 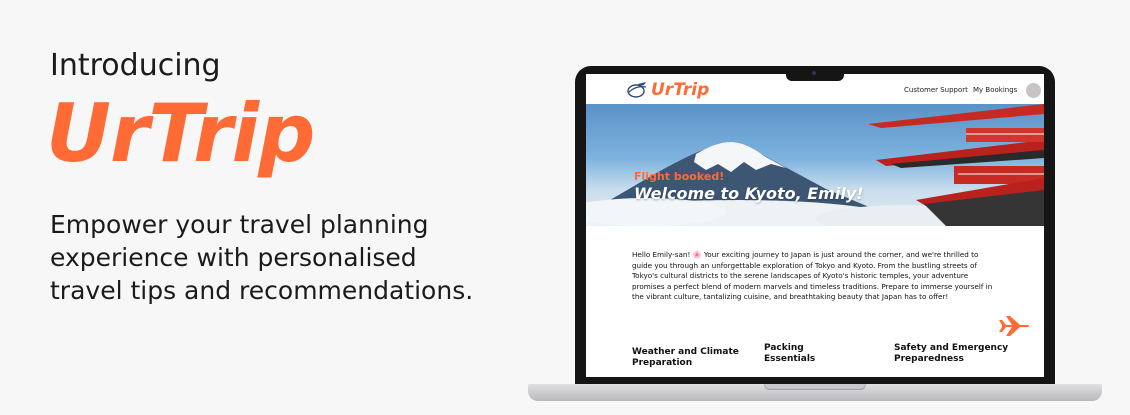 I want to click on laptop-base-lip, so click(x=815, y=387).